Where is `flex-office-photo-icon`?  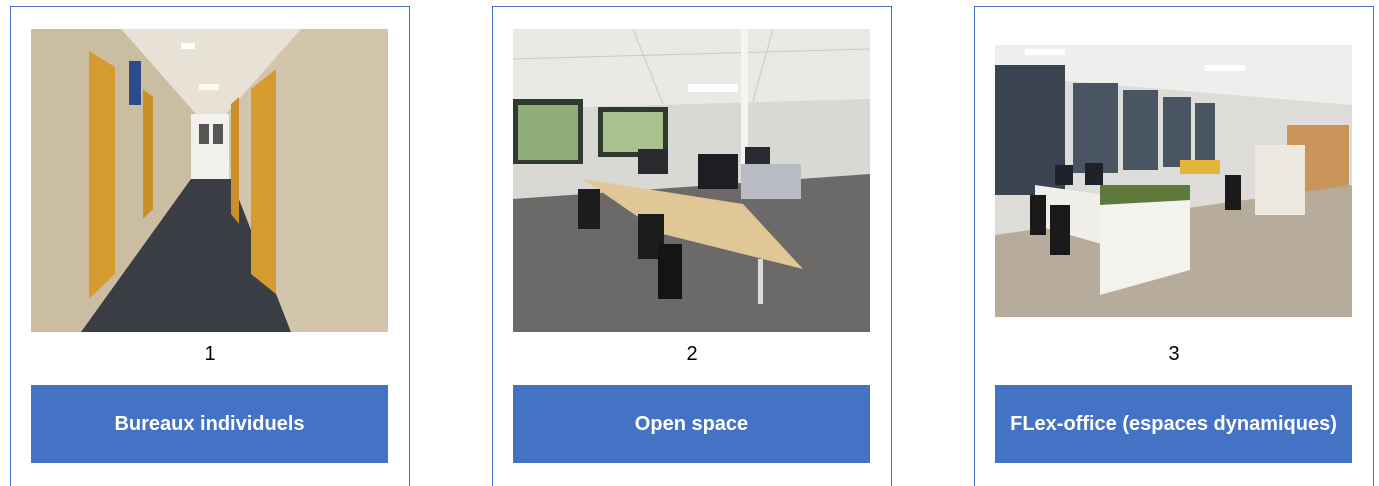 flex-office-photo-icon is located at coordinates (1173, 181).